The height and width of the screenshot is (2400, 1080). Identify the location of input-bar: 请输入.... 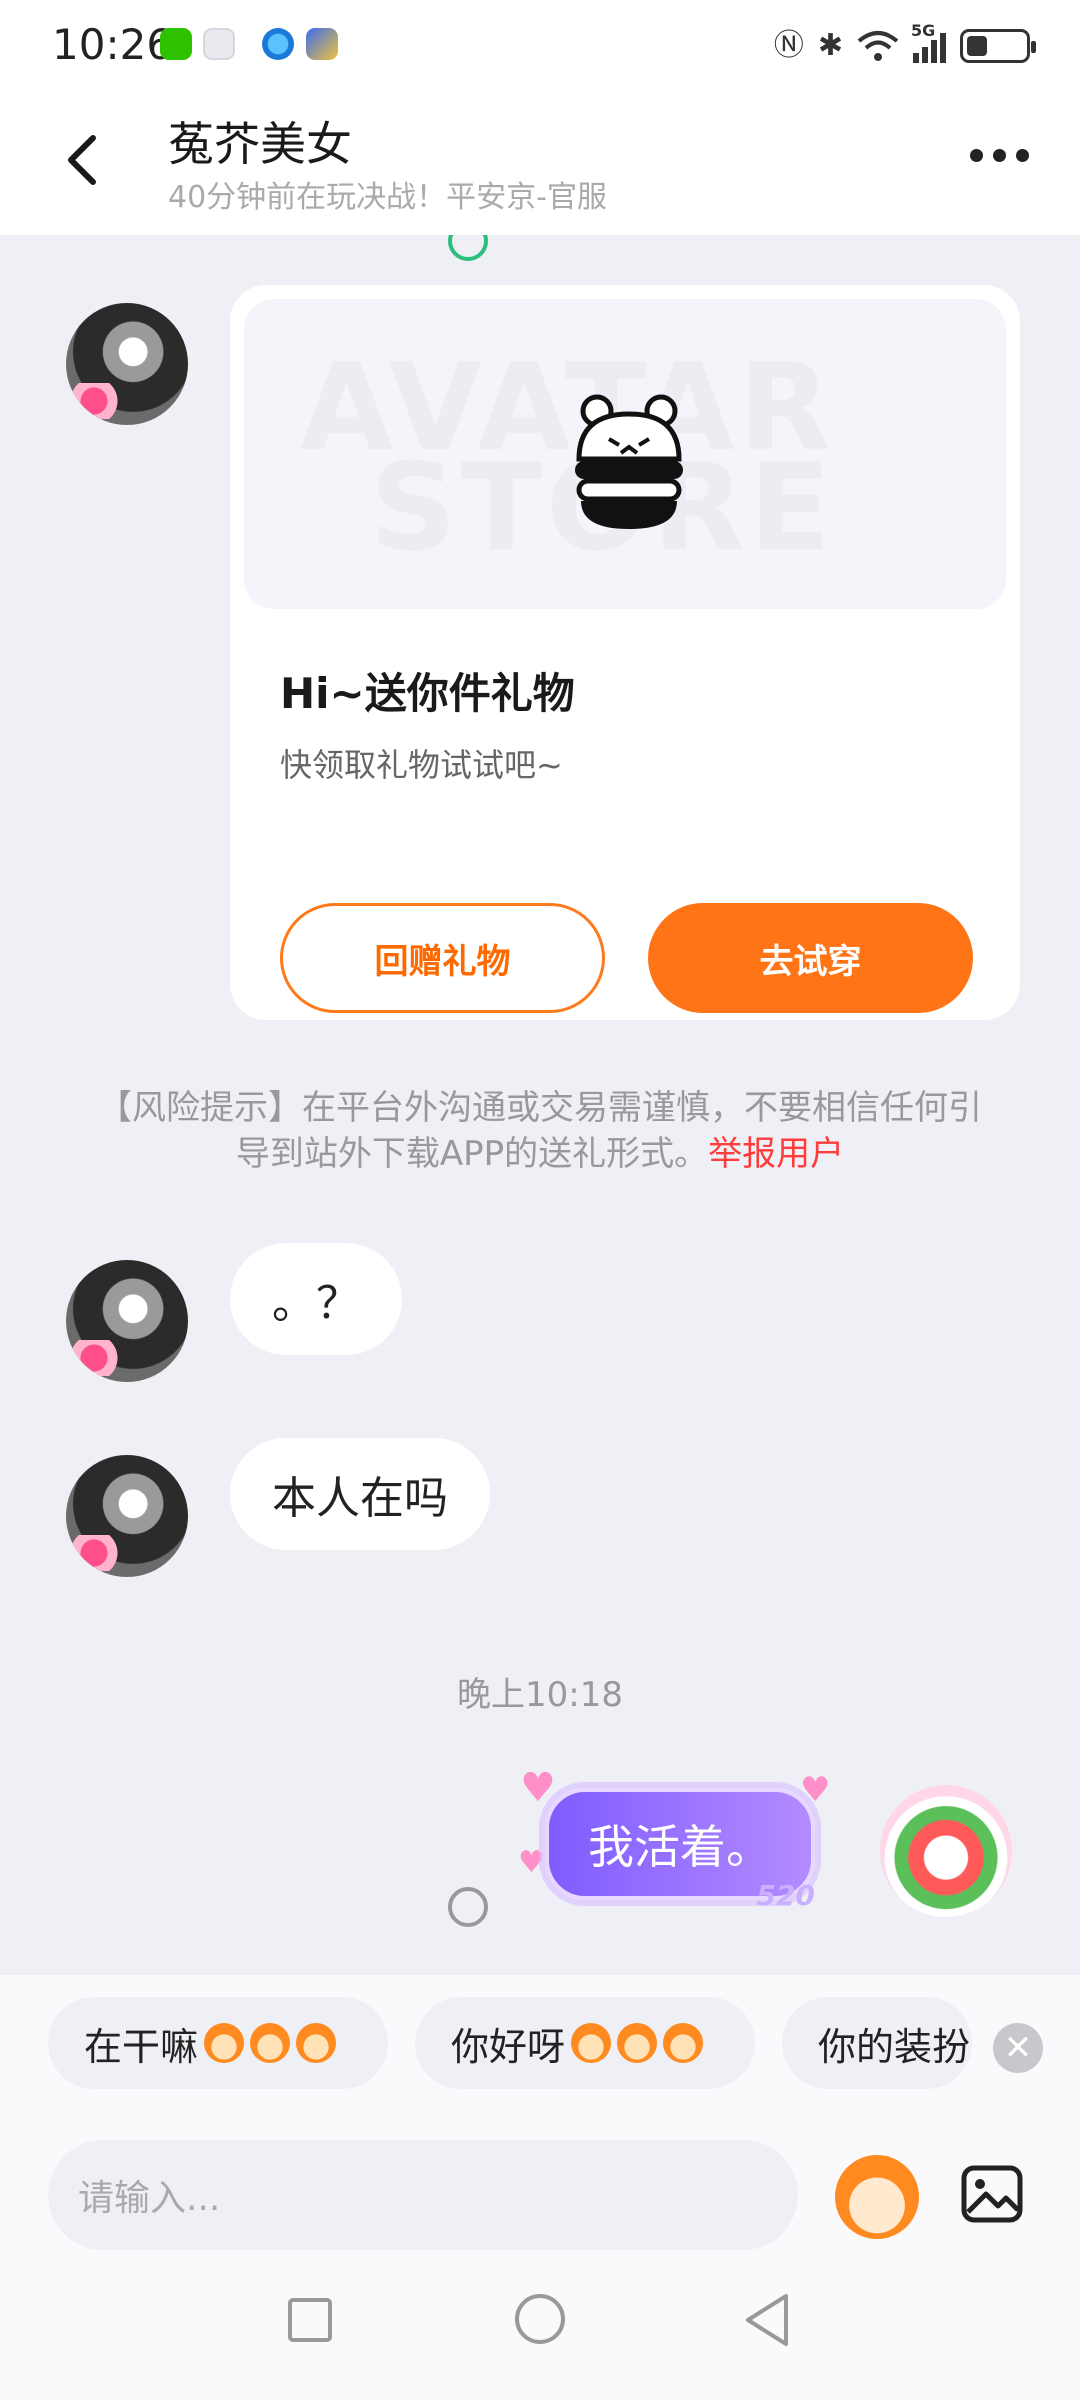
(540, 2180).